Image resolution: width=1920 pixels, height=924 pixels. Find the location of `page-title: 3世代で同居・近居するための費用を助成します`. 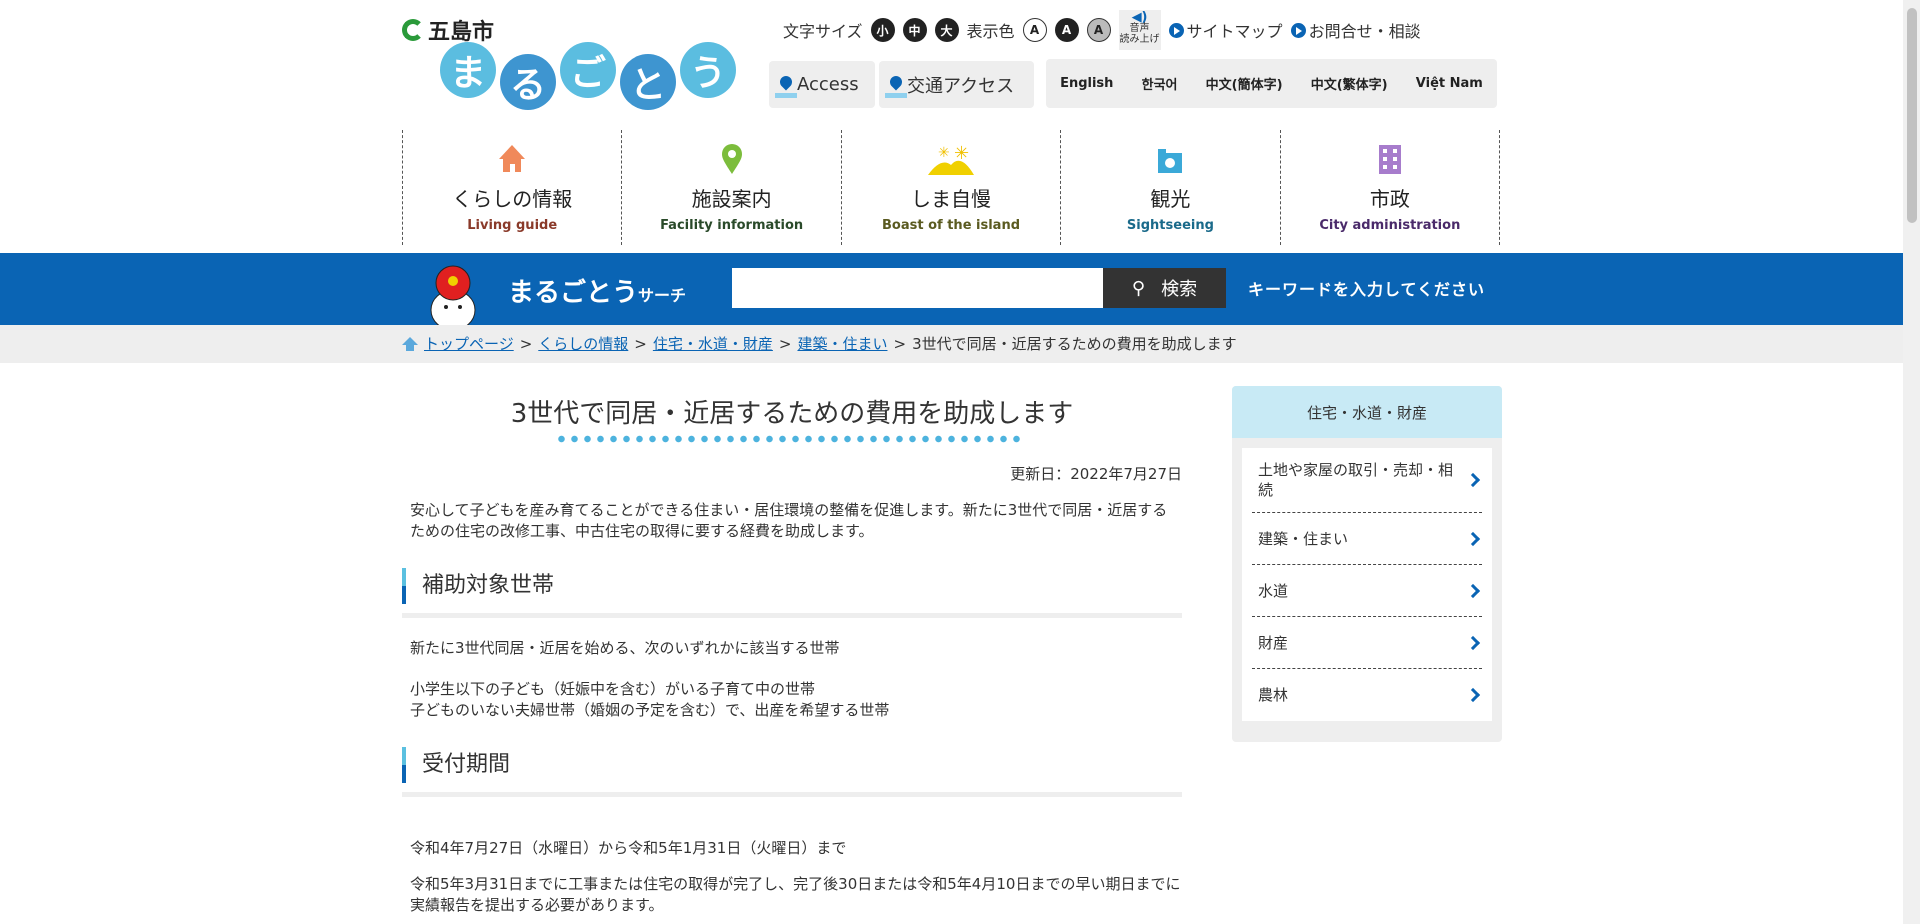

page-title: 3世代で同居・近居するための費用を助成します is located at coordinates (792, 414).